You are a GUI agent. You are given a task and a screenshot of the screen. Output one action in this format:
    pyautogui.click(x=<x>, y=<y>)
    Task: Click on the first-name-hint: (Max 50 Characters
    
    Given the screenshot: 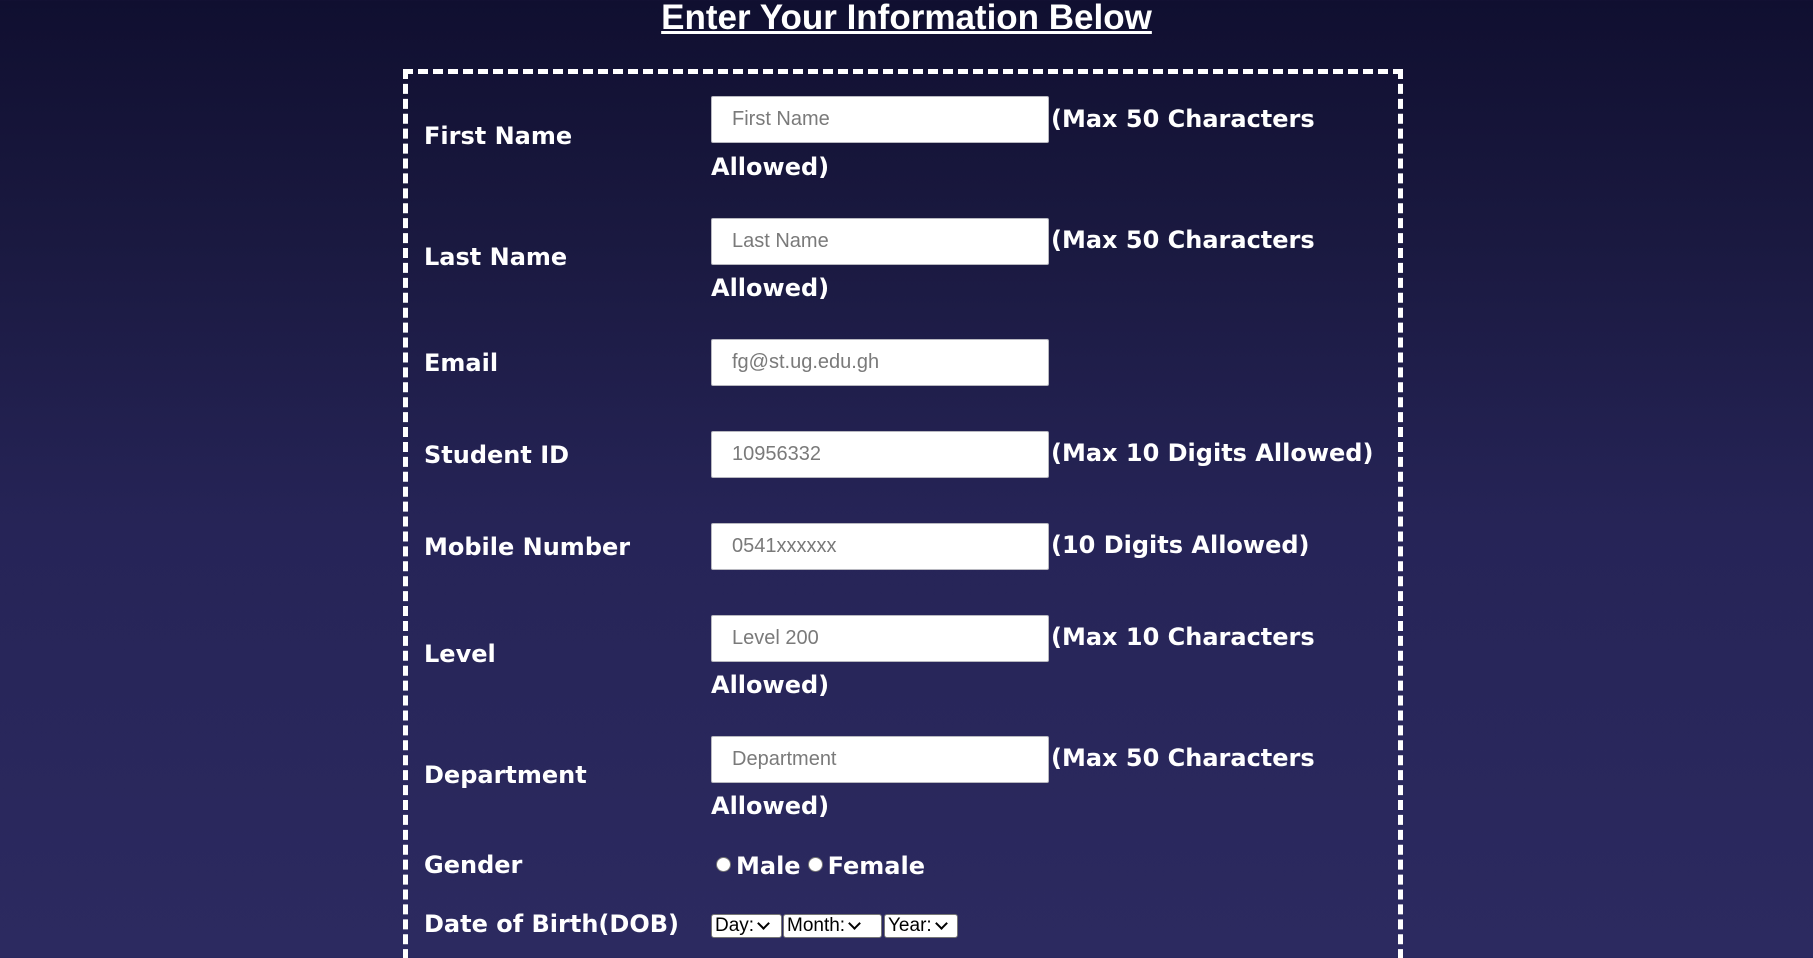 What is the action you would take?
    pyautogui.click(x=1183, y=119)
    